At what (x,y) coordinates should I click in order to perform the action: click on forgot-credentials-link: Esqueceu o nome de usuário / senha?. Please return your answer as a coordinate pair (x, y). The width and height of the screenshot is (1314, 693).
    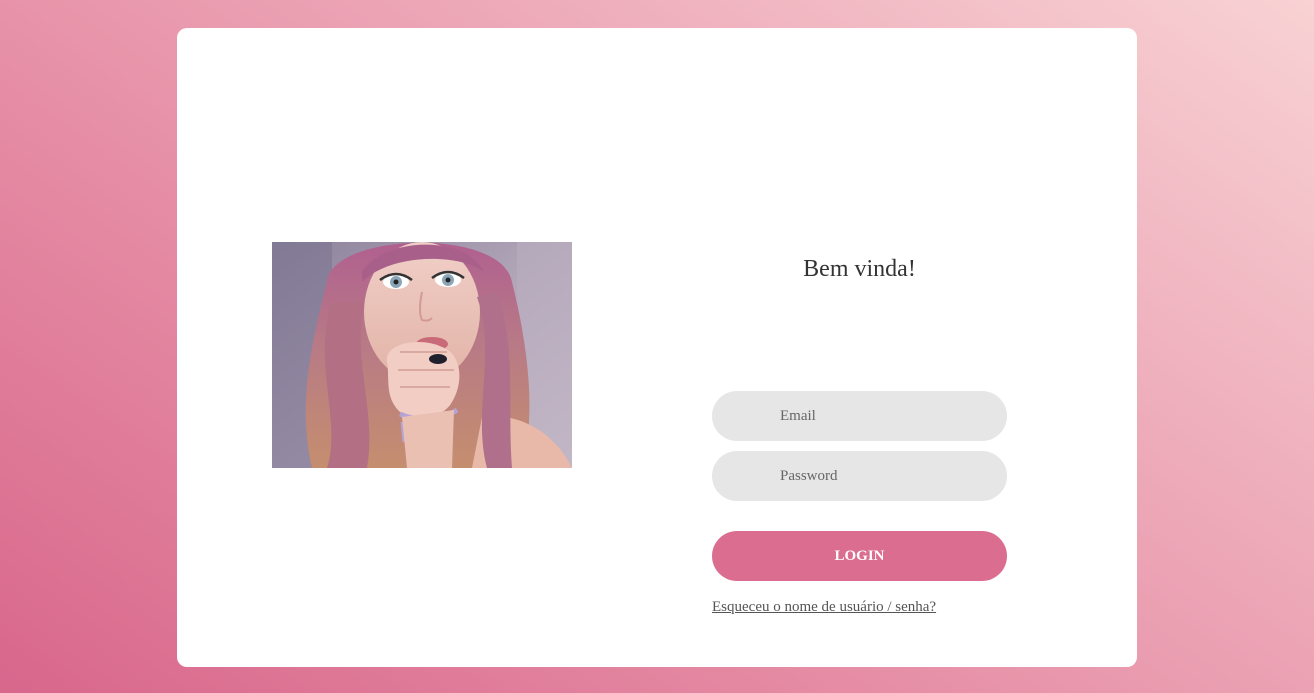
    Looking at the image, I should click on (824, 607).